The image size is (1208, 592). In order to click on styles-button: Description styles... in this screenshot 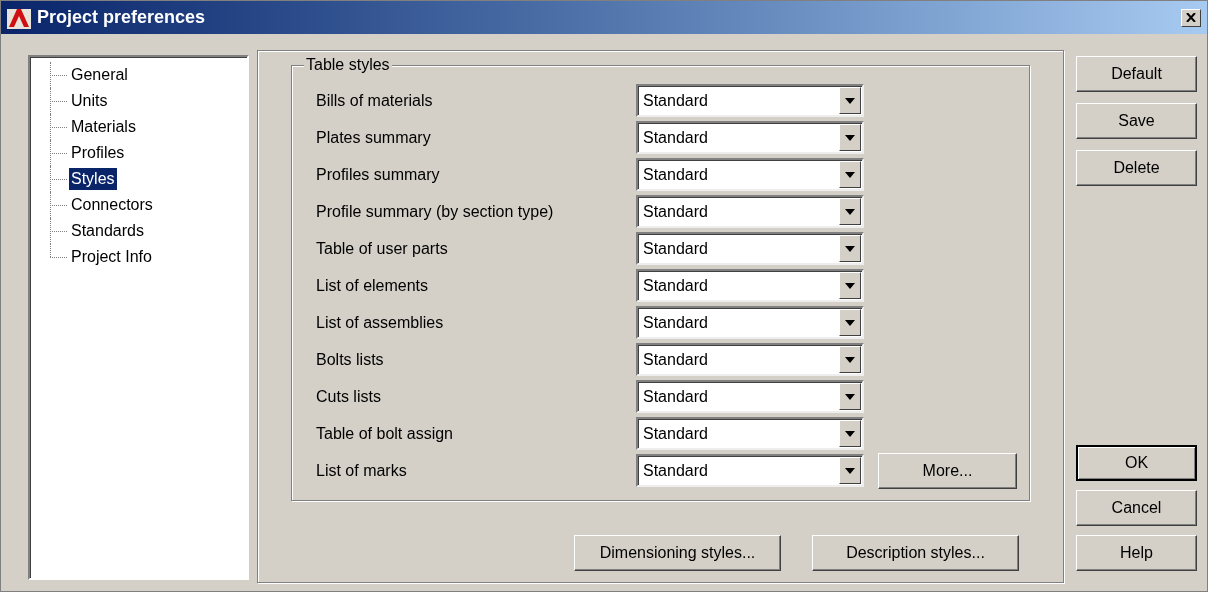, I will do `click(915, 553)`.